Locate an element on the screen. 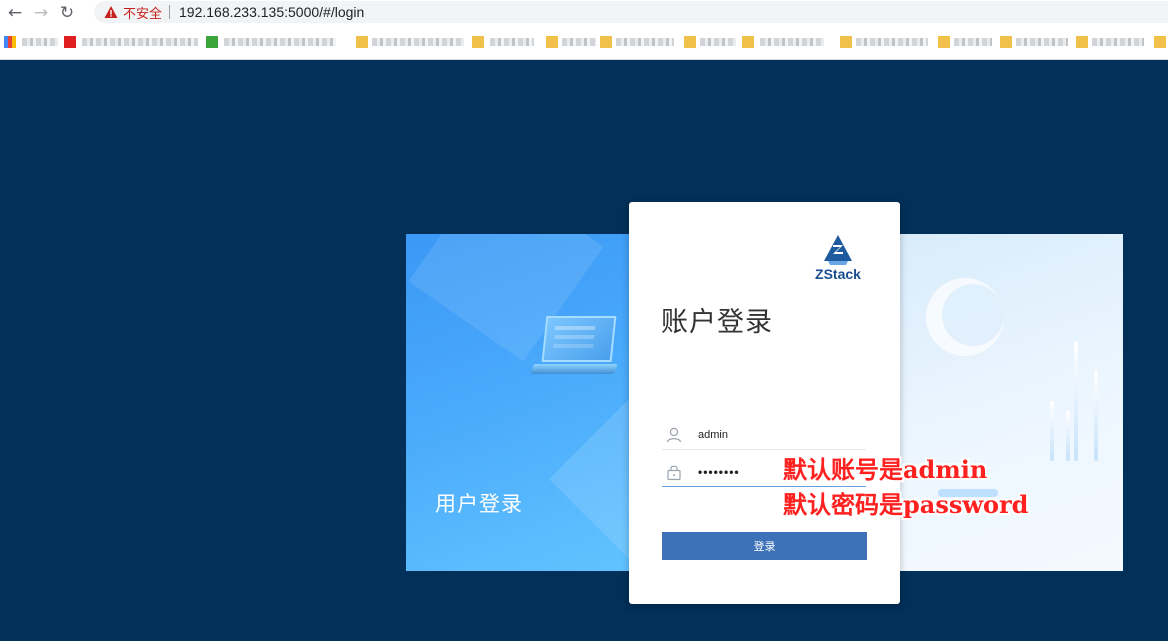  username-field is located at coordinates (764, 435).